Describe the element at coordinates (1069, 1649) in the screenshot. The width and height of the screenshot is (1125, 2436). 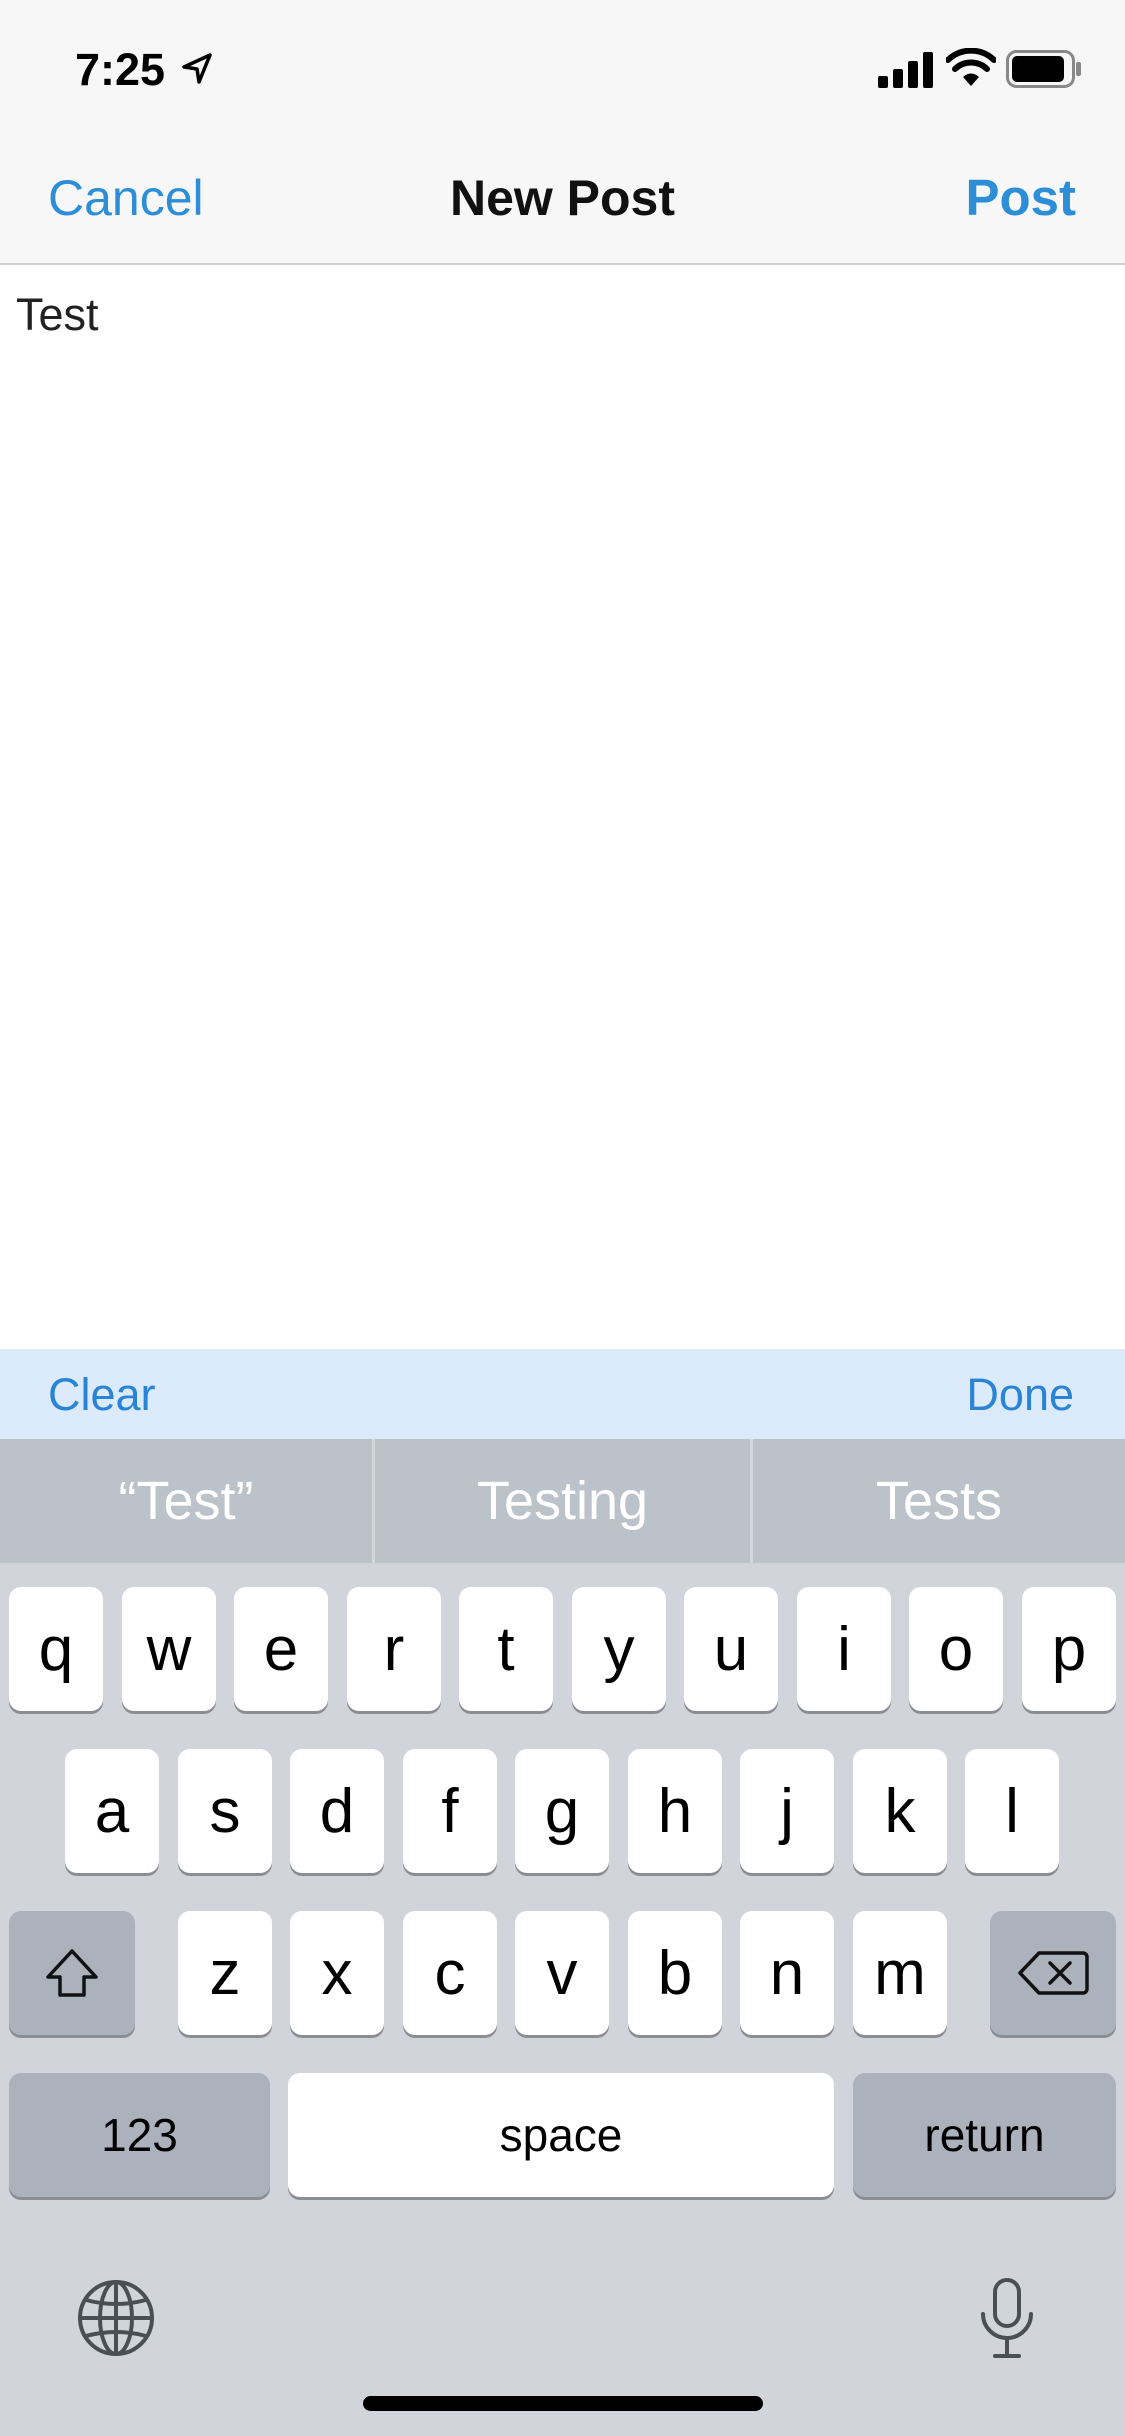
I see `key-p: p` at that location.